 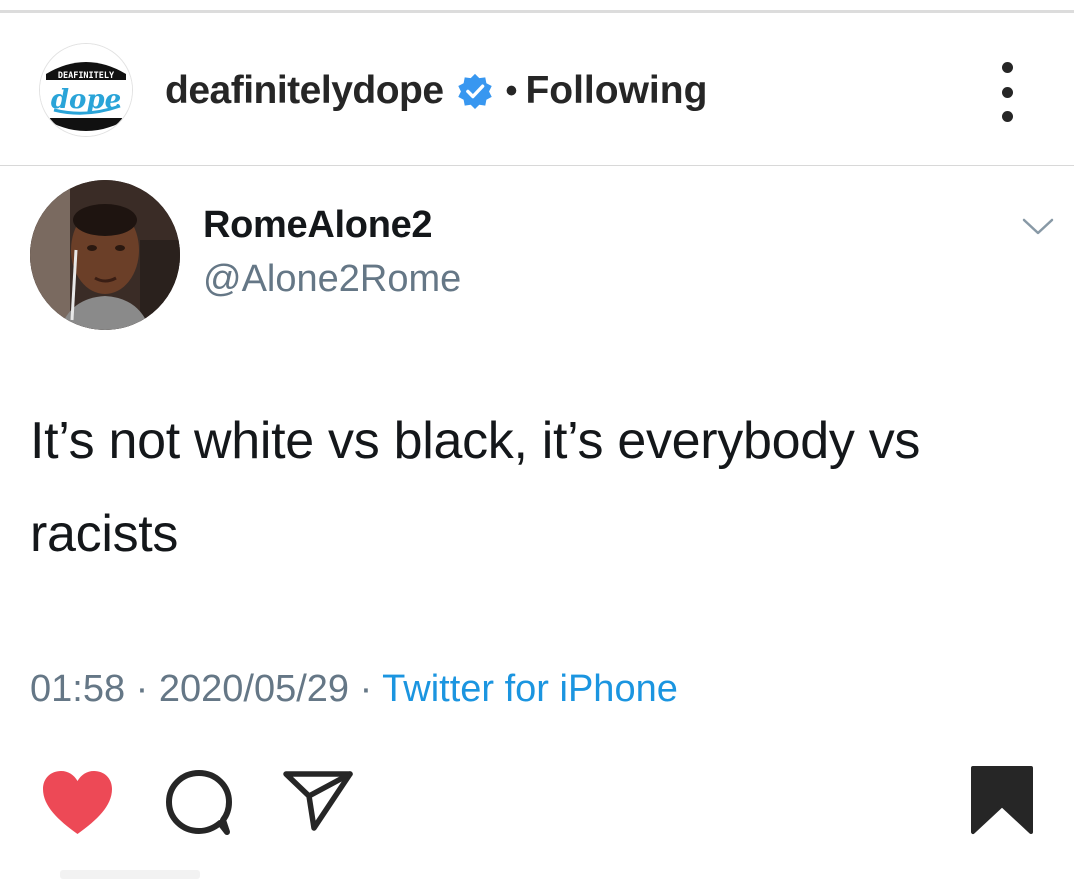 I want to click on tweet-author-avatar, so click(x=105, y=255).